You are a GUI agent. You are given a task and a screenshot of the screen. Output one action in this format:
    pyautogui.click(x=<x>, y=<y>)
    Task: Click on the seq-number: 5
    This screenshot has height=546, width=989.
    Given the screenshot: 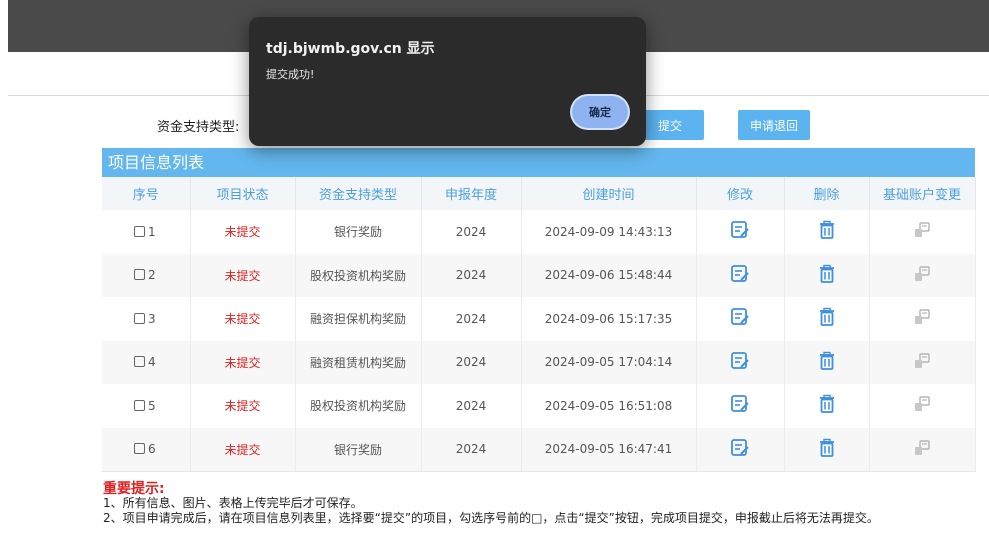 What is the action you would take?
    pyautogui.click(x=152, y=405)
    